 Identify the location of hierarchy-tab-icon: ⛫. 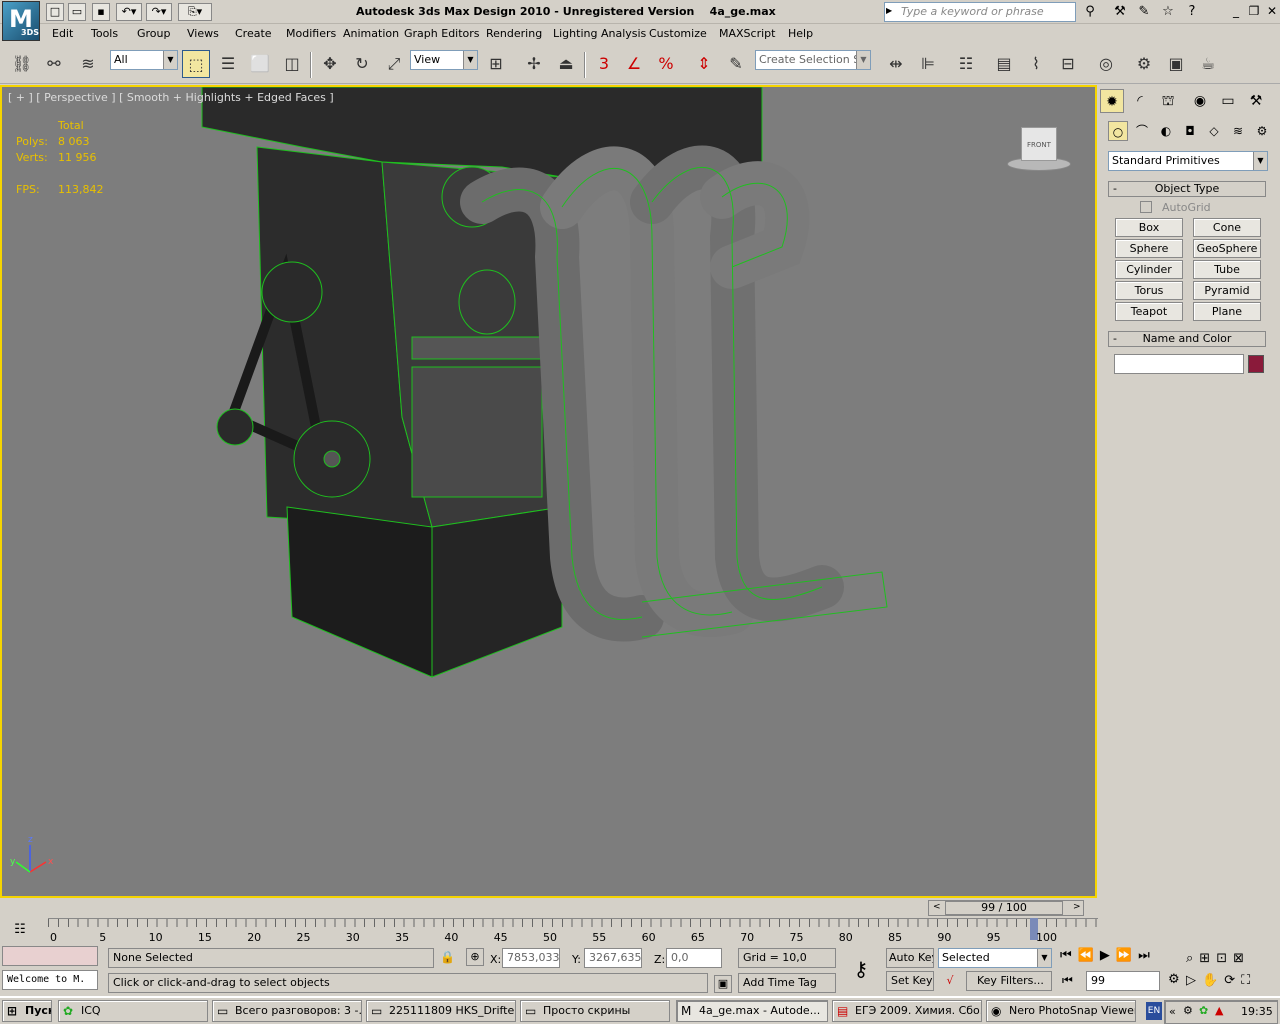
(1168, 101).